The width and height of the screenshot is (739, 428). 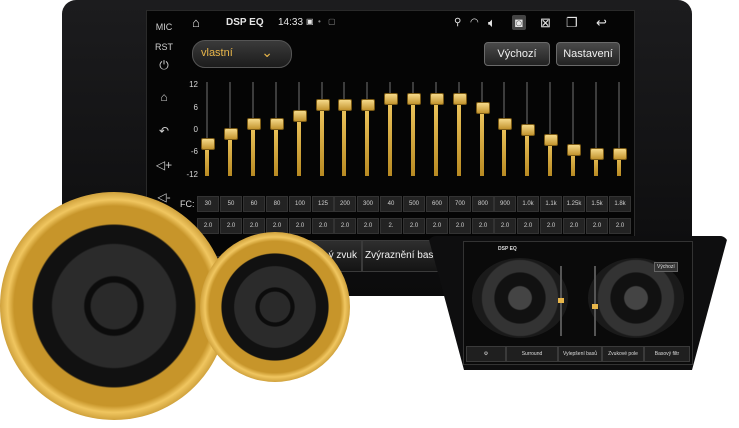 I want to click on bass-enhance-button: Vylepšení basů, so click(x=580, y=354).